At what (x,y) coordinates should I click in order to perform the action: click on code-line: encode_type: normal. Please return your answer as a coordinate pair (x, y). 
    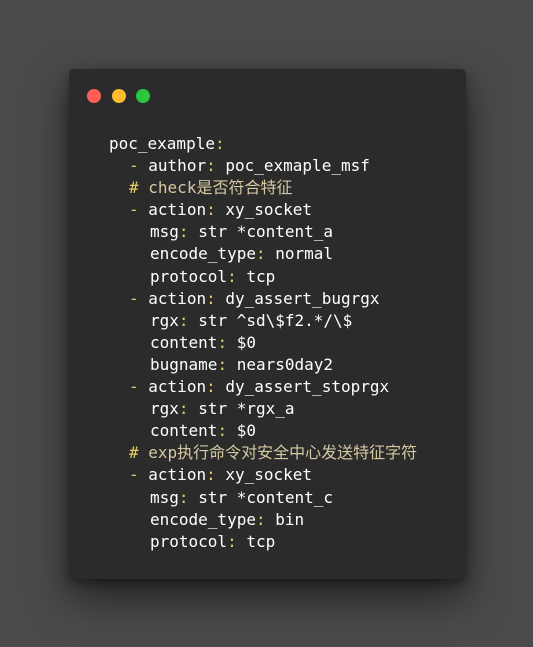
    Looking at the image, I should click on (263, 254).